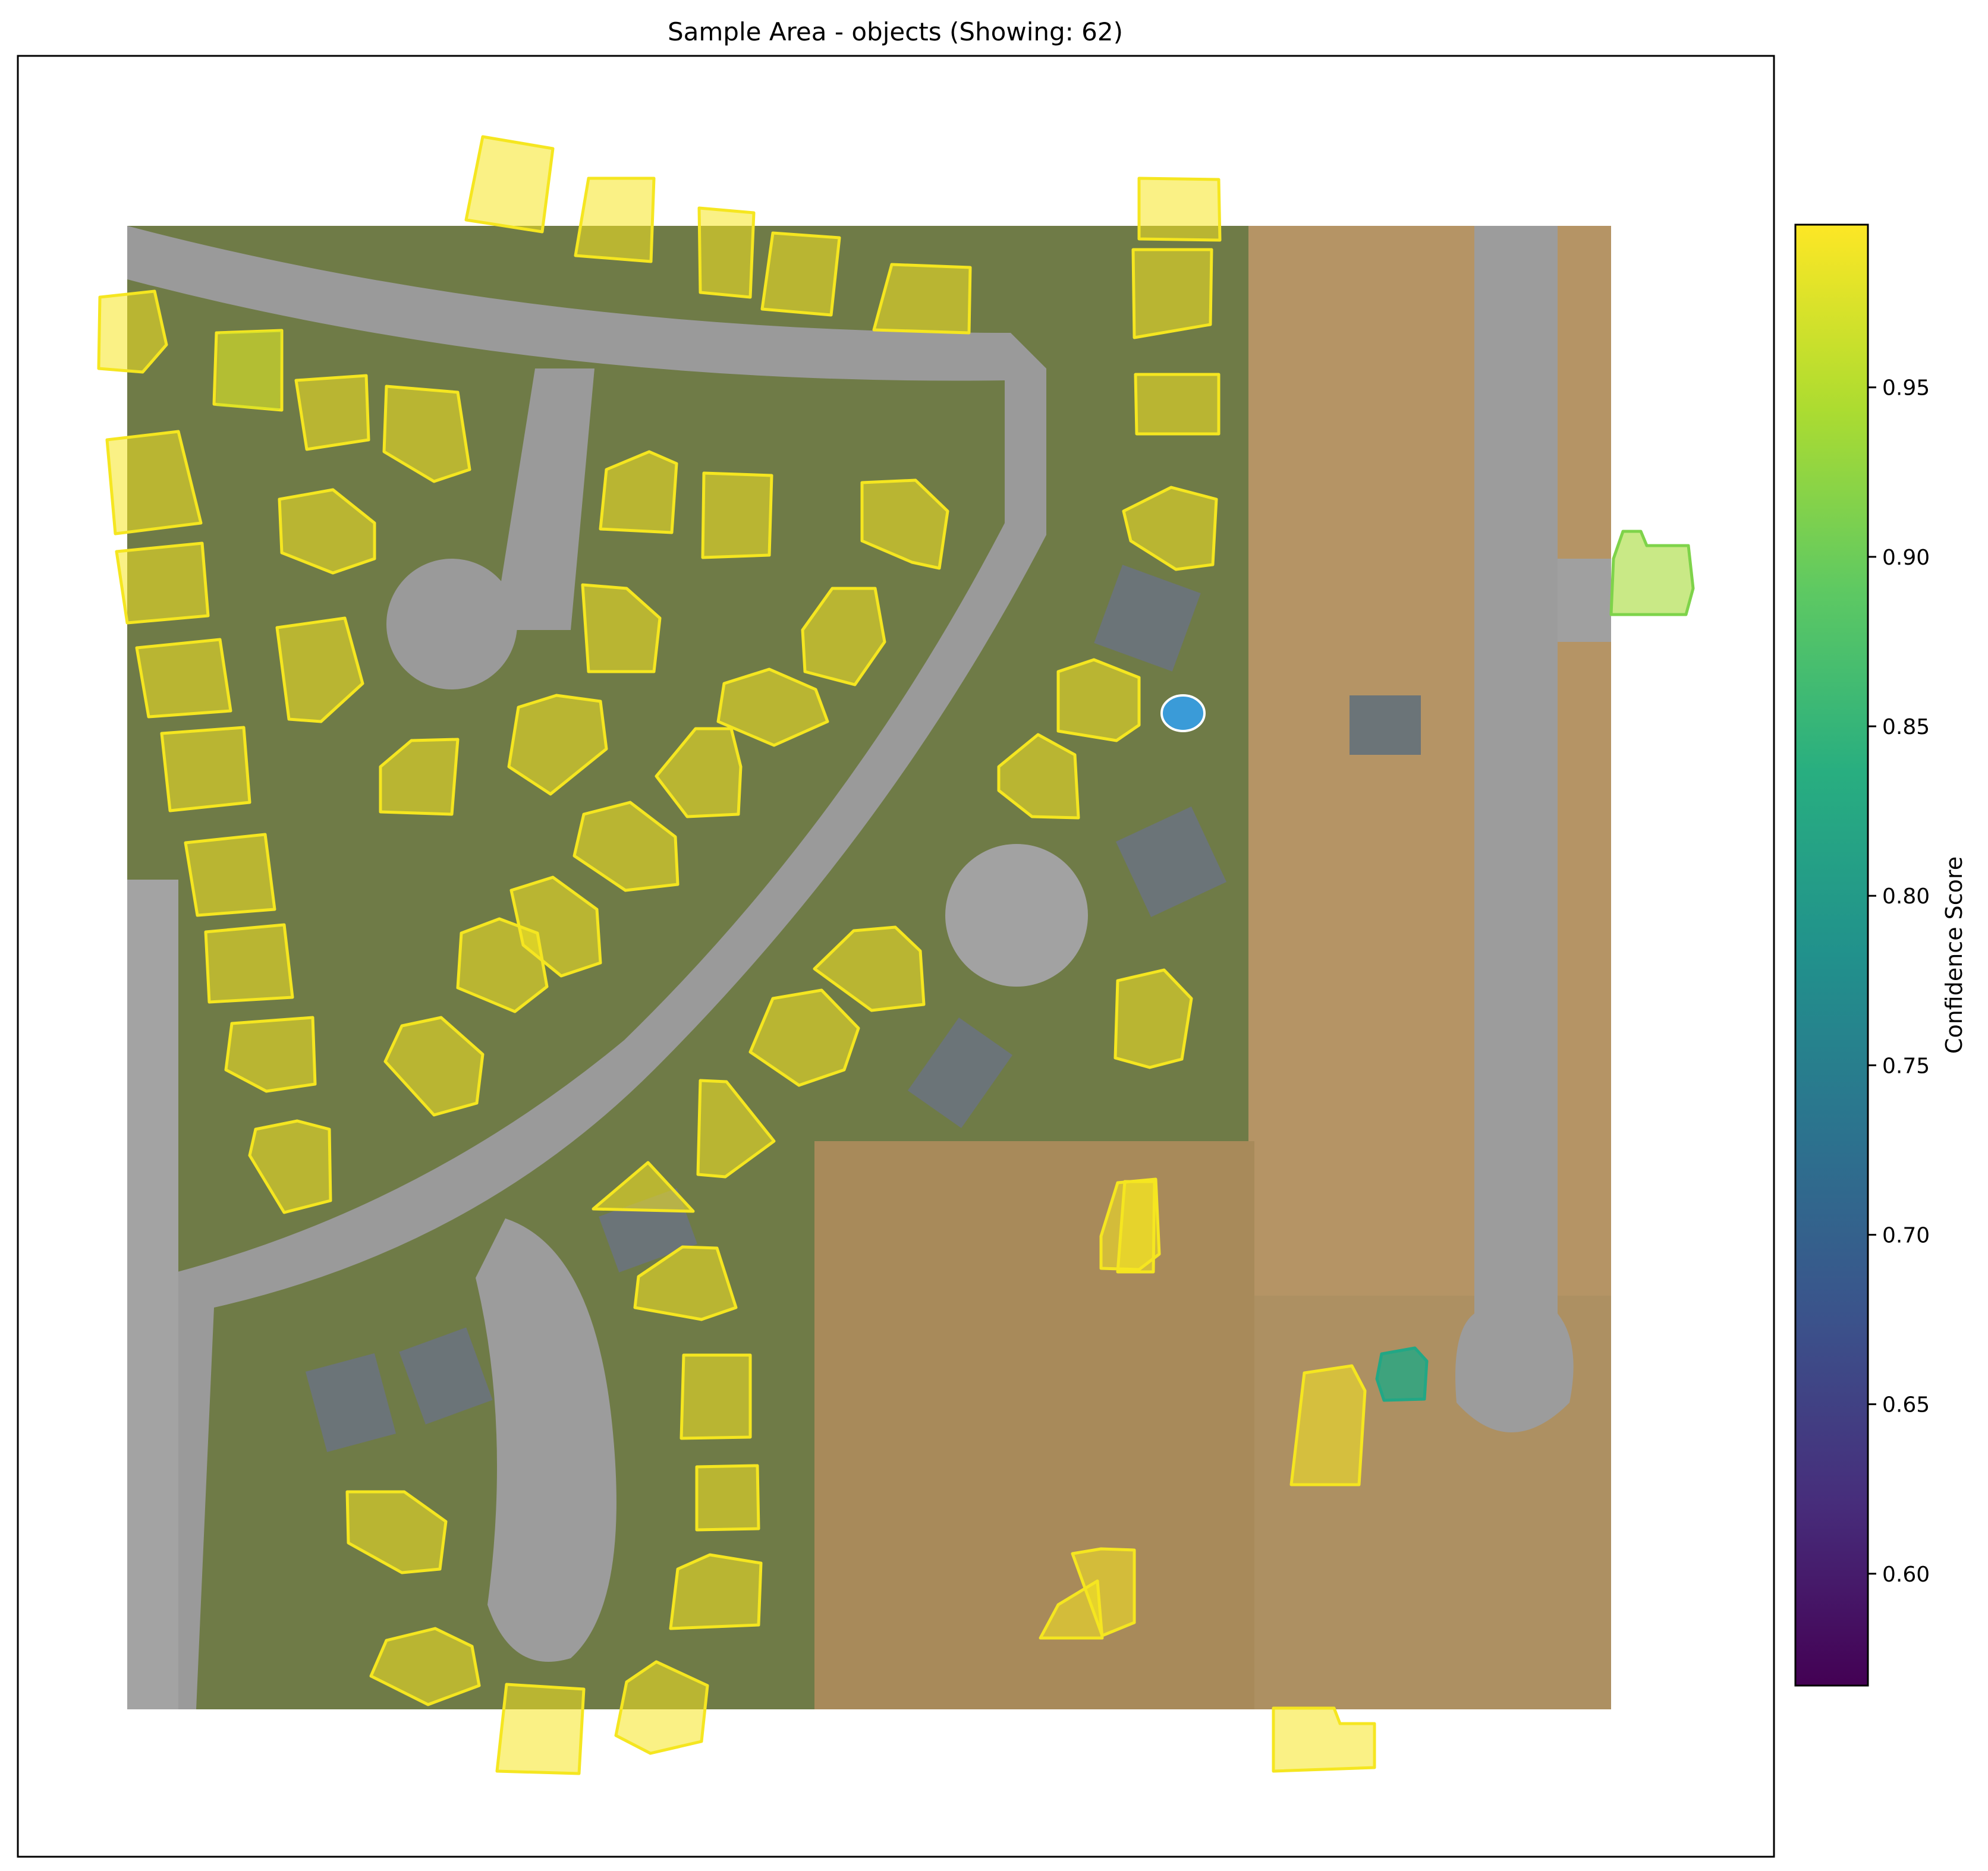 Image resolution: width=1988 pixels, height=1871 pixels. Describe the element at coordinates (1831, 955) in the screenshot. I see `colorbar` at that location.